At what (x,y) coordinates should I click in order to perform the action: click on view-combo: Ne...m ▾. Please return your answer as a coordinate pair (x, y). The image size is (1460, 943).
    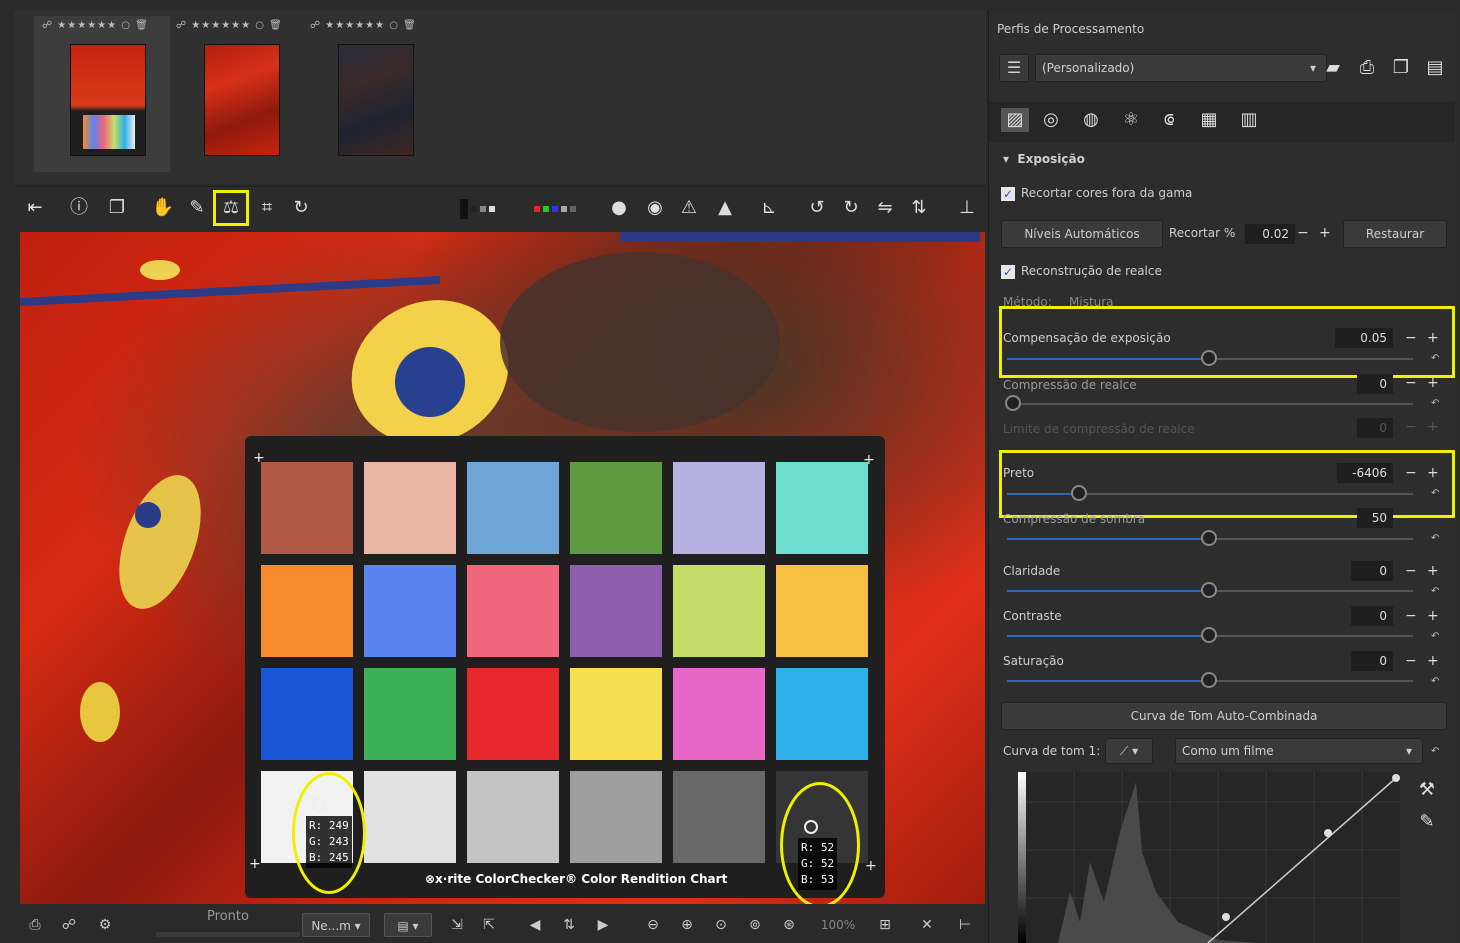
    Looking at the image, I should click on (336, 925).